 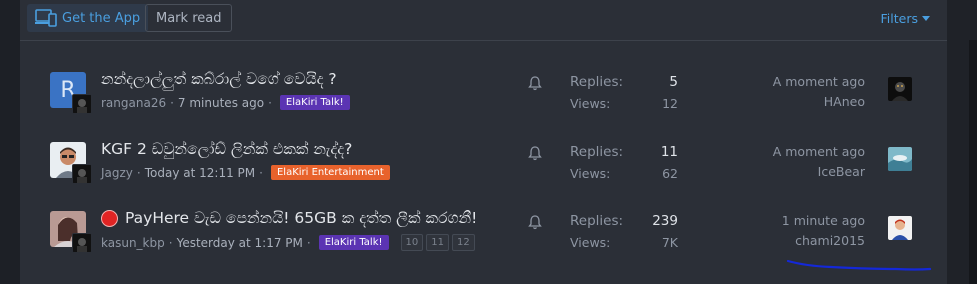 I want to click on thread-title-text: නන්දලාල්ලුත් කබ්රාල් වගේ වෙයිද ?, so click(x=219, y=79).